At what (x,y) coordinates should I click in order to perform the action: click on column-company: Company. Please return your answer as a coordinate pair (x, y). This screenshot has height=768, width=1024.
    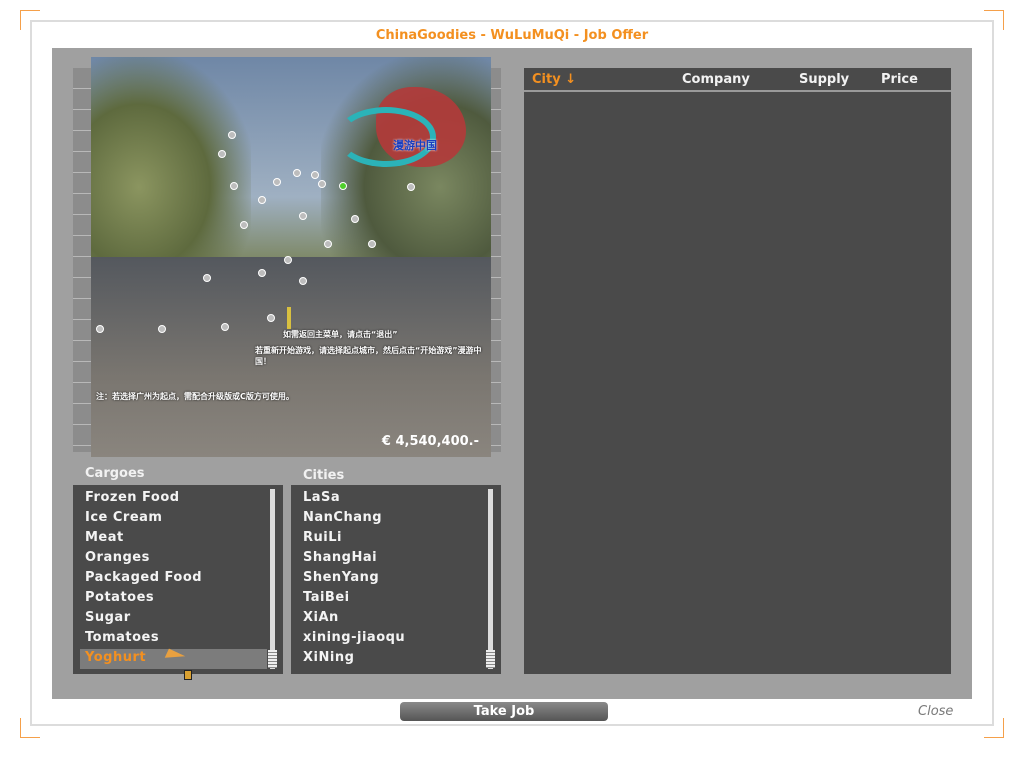
    Looking at the image, I should click on (716, 79).